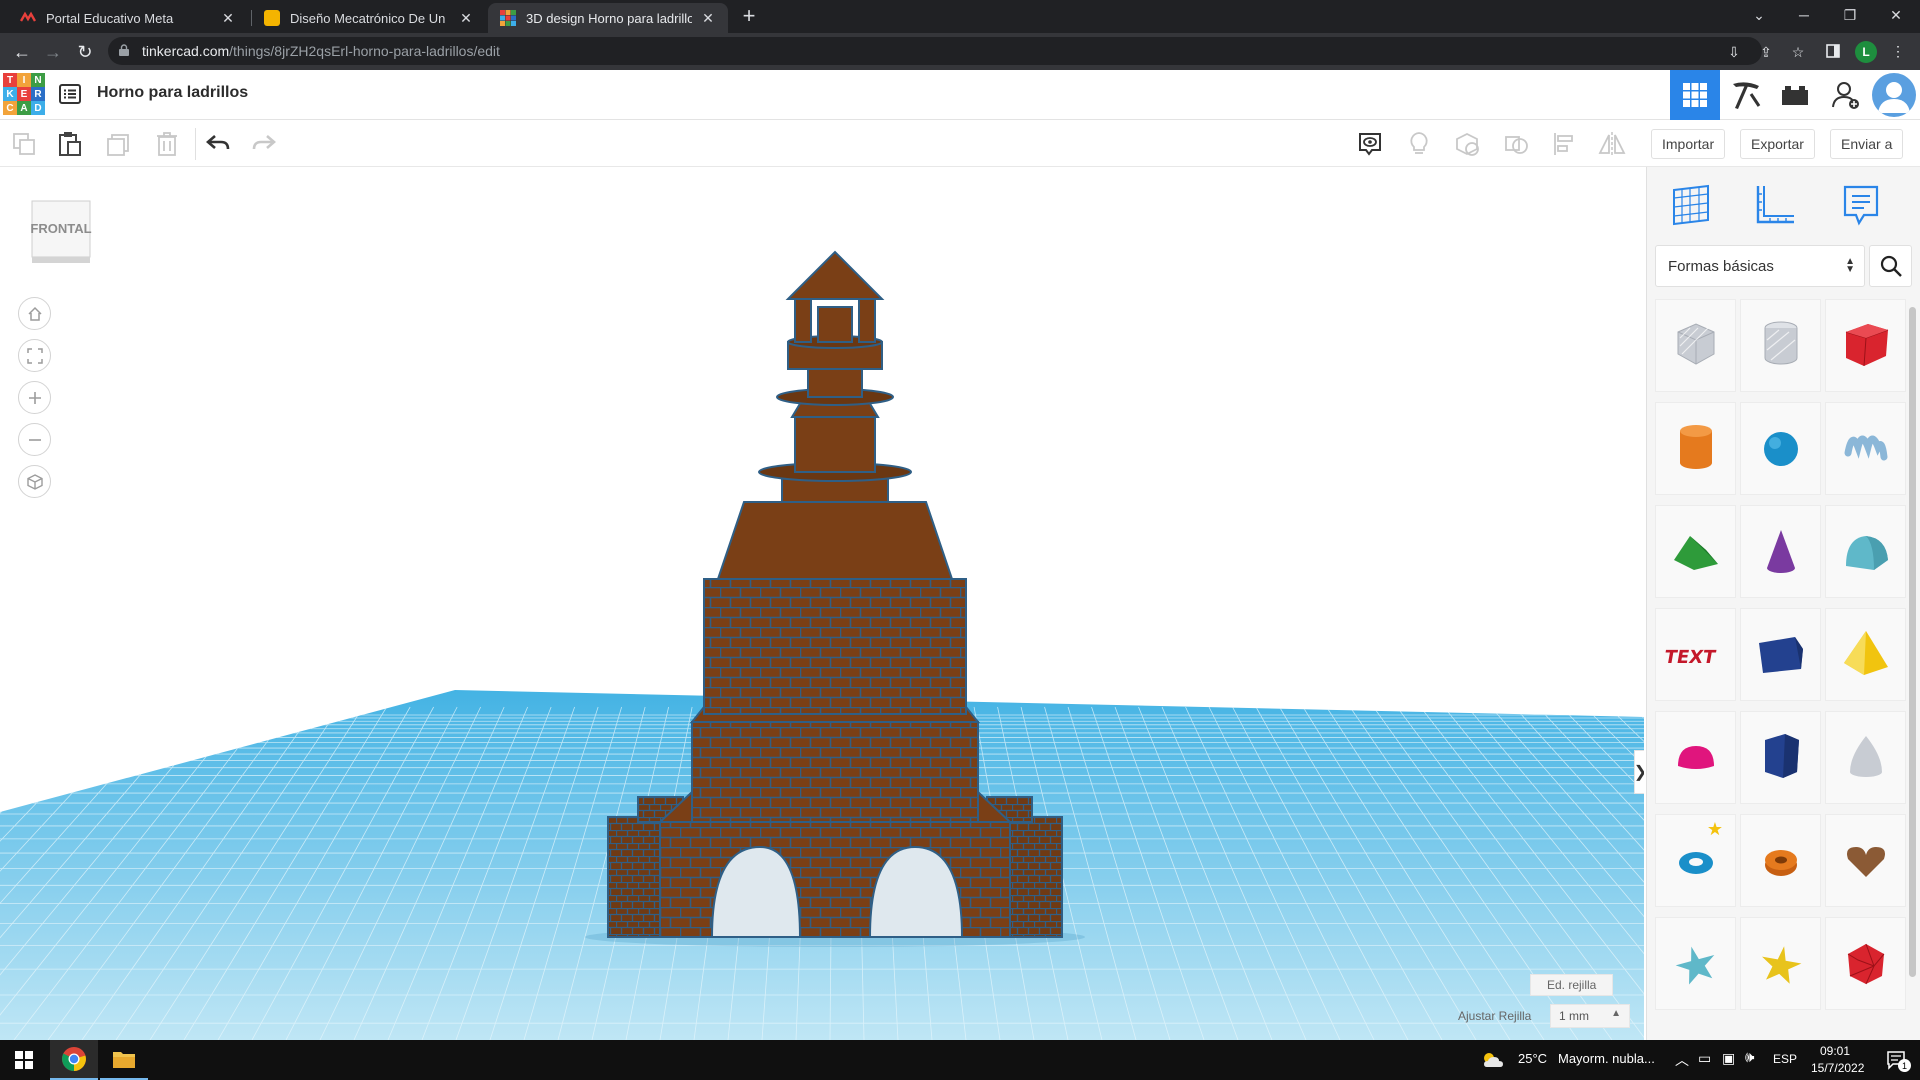 This screenshot has width=1920, height=1080. Describe the element at coordinates (1590, 1016) in the screenshot. I see `snap-grid-select: 1 mm ▲` at that location.